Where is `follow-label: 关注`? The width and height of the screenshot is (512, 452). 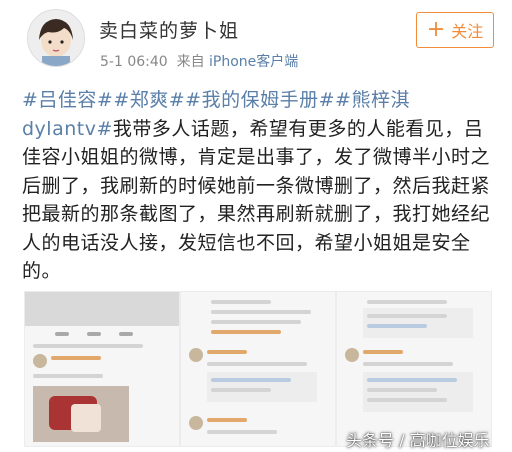 follow-label: 关注 is located at coordinates (467, 31).